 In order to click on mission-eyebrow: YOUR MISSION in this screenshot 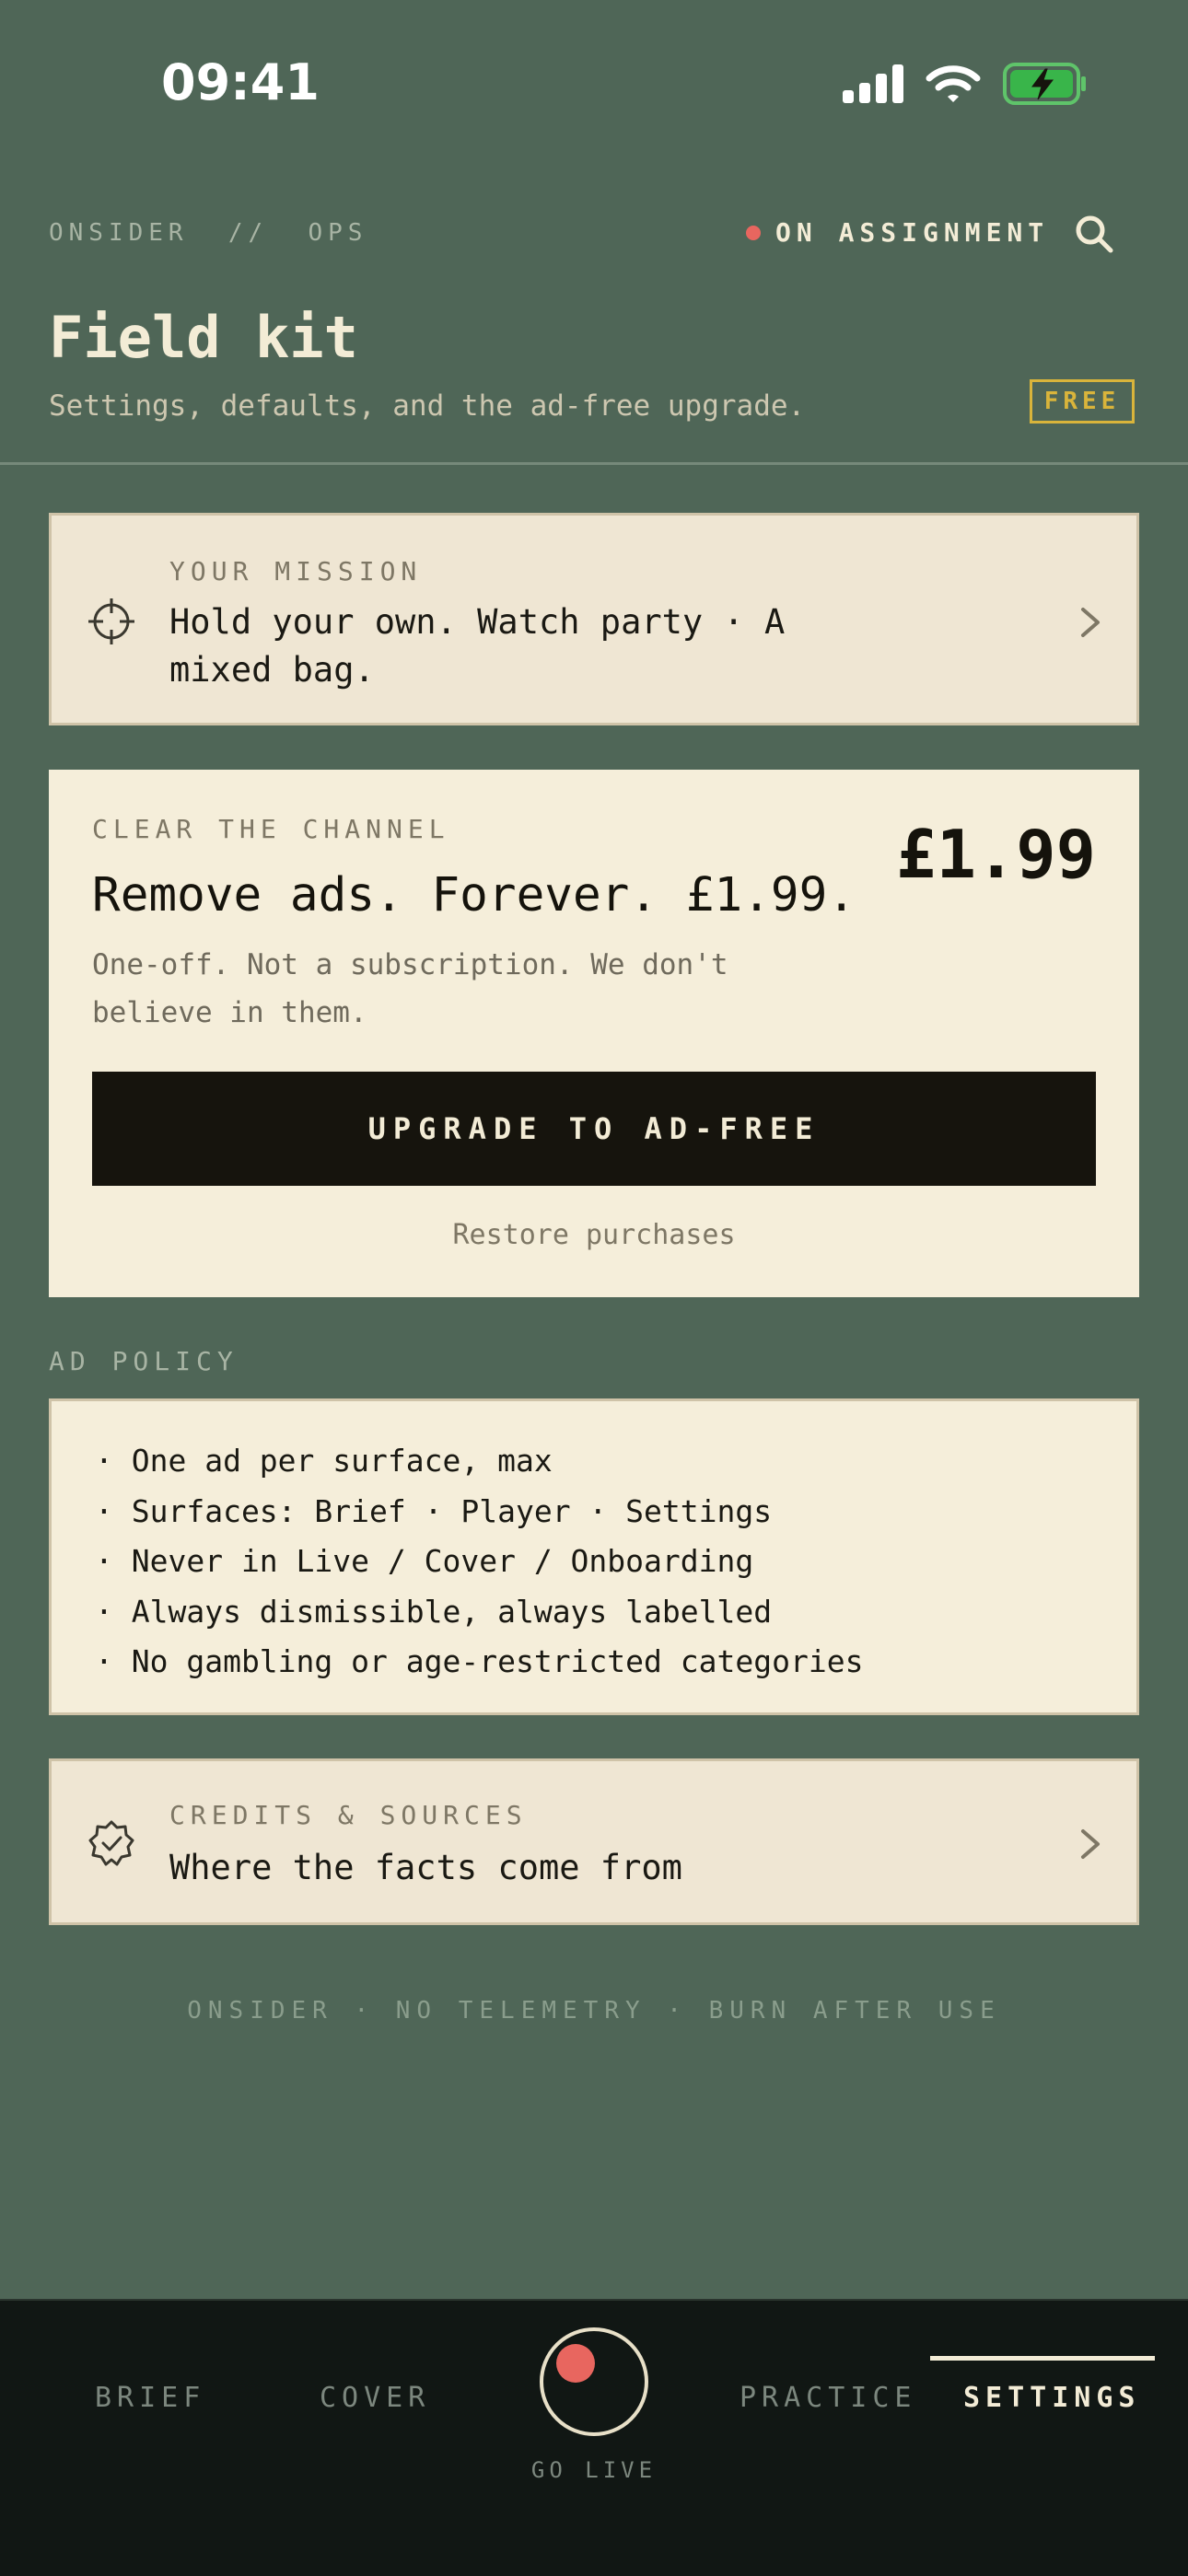, I will do `click(296, 571)`.